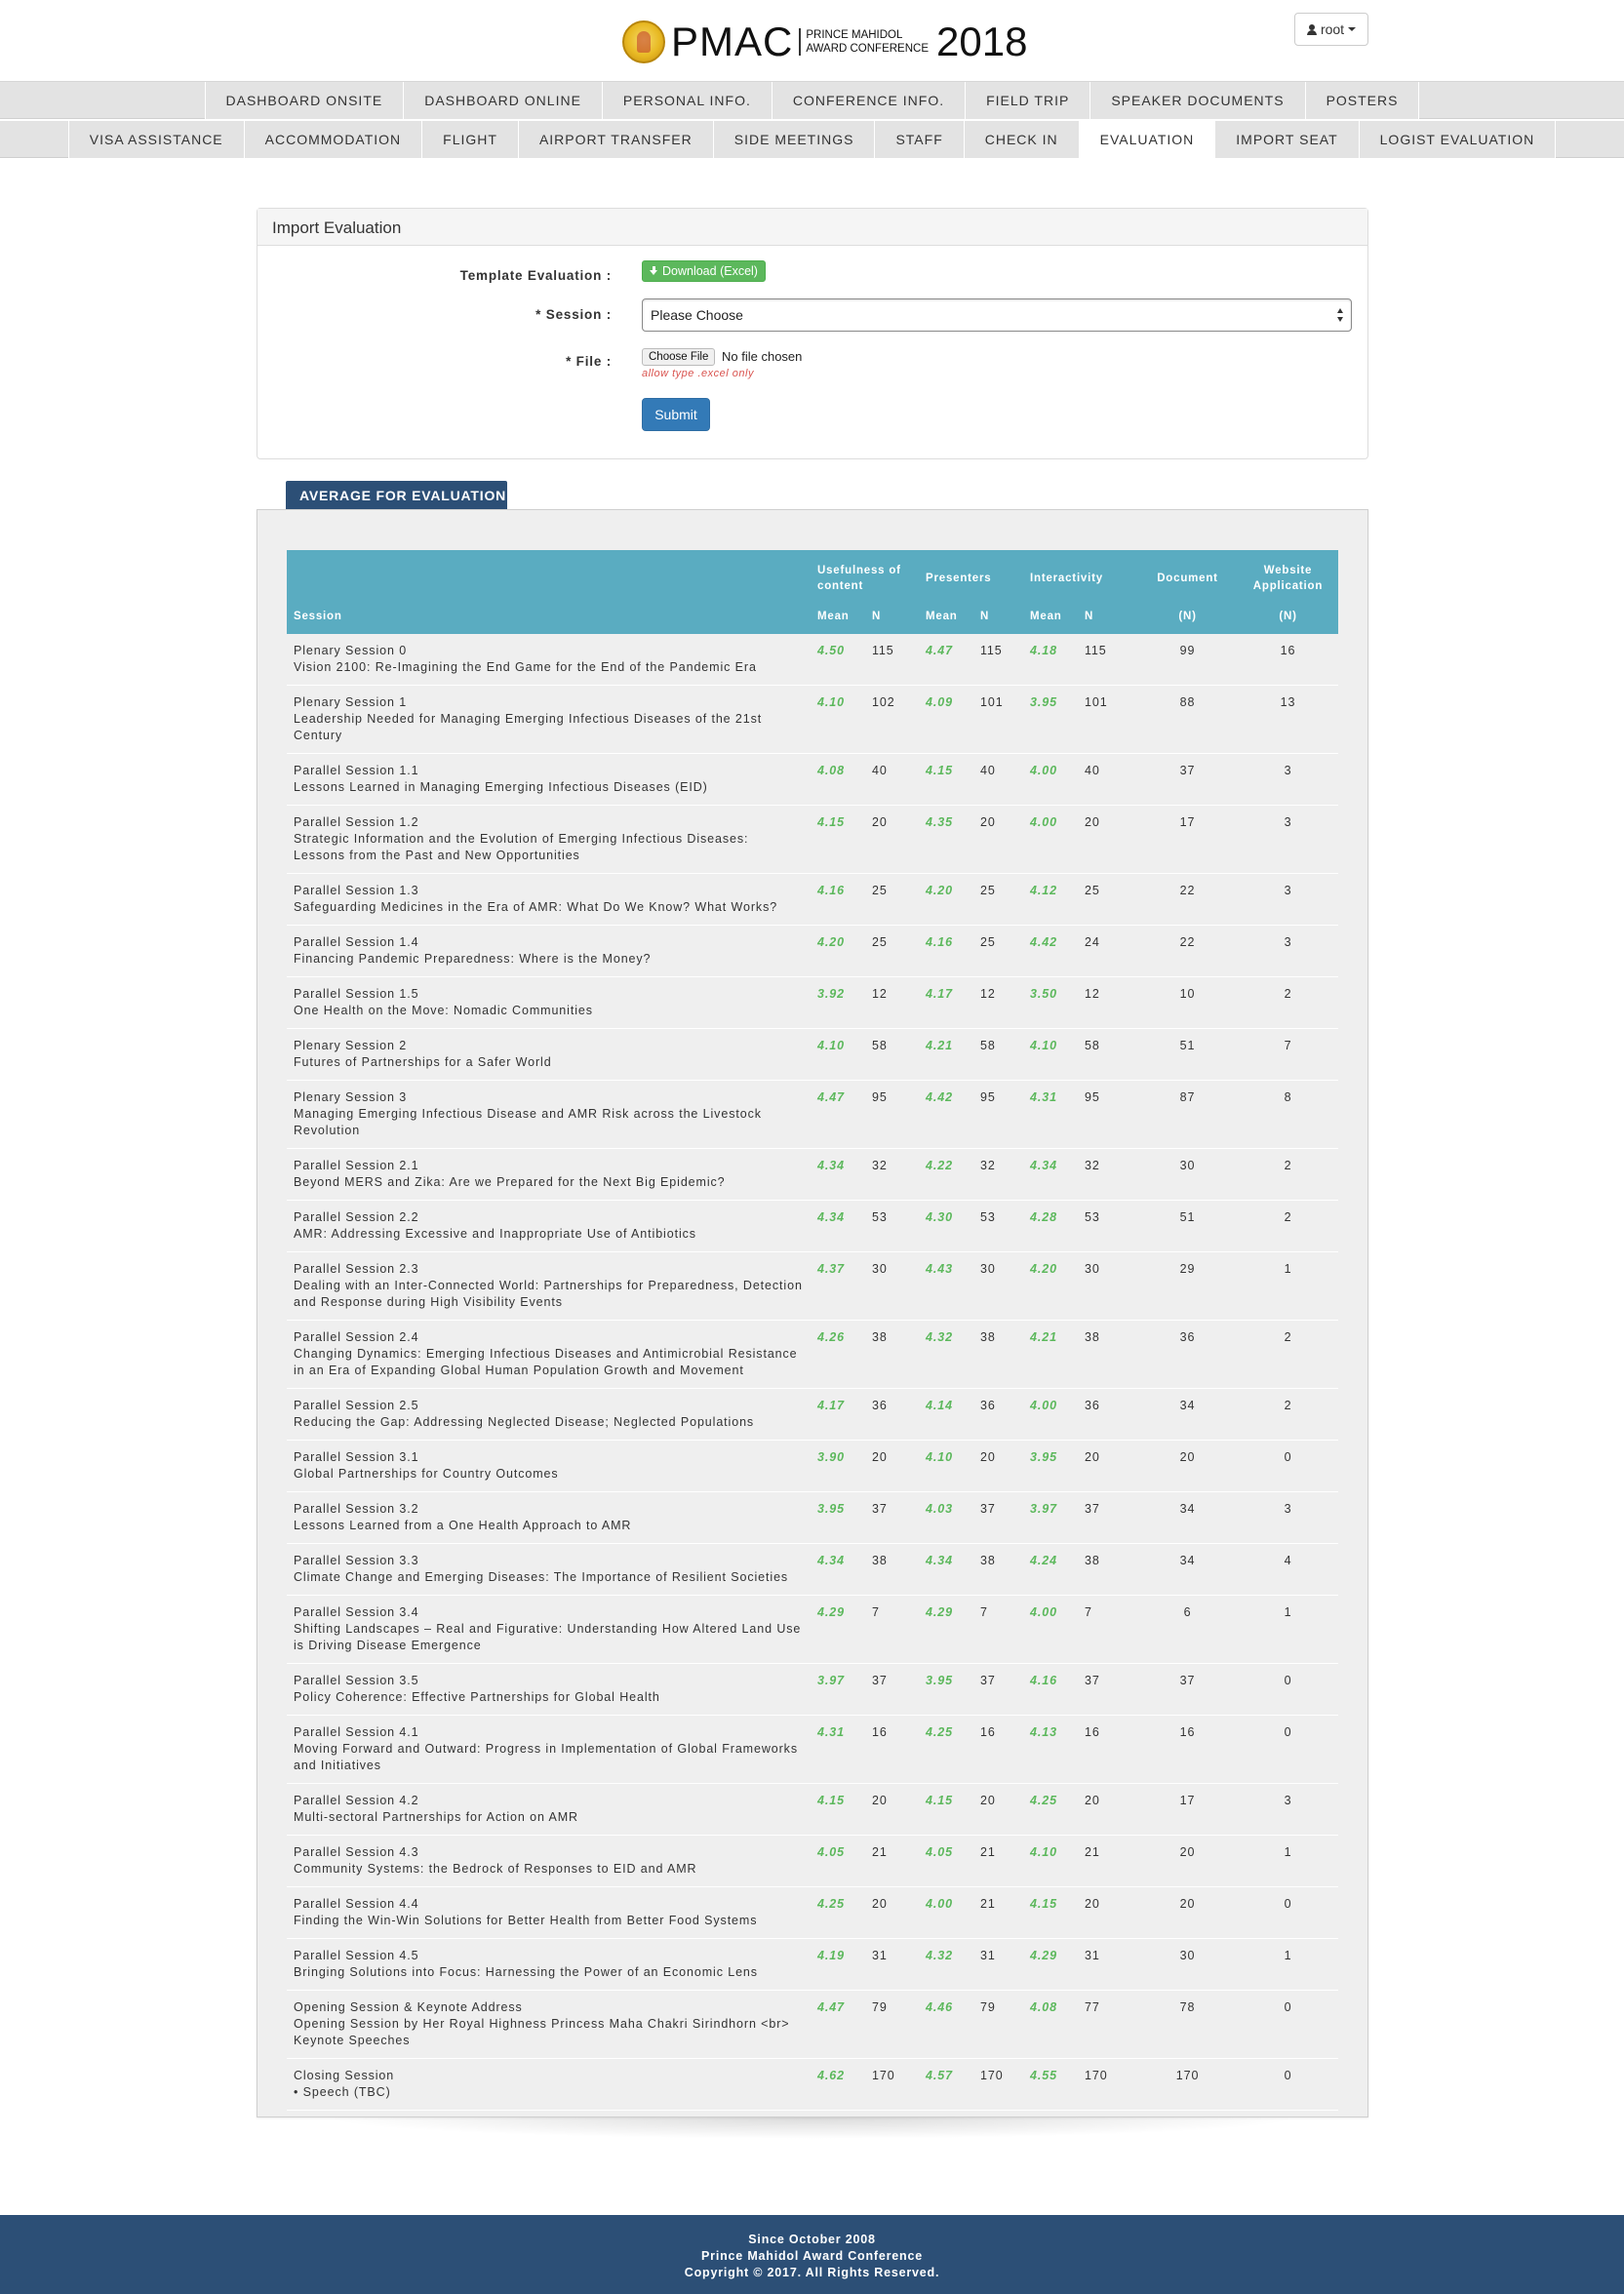  Describe the element at coordinates (892, 1226) in the screenshot. I see `usefulness-n-cell: 53` at that location.